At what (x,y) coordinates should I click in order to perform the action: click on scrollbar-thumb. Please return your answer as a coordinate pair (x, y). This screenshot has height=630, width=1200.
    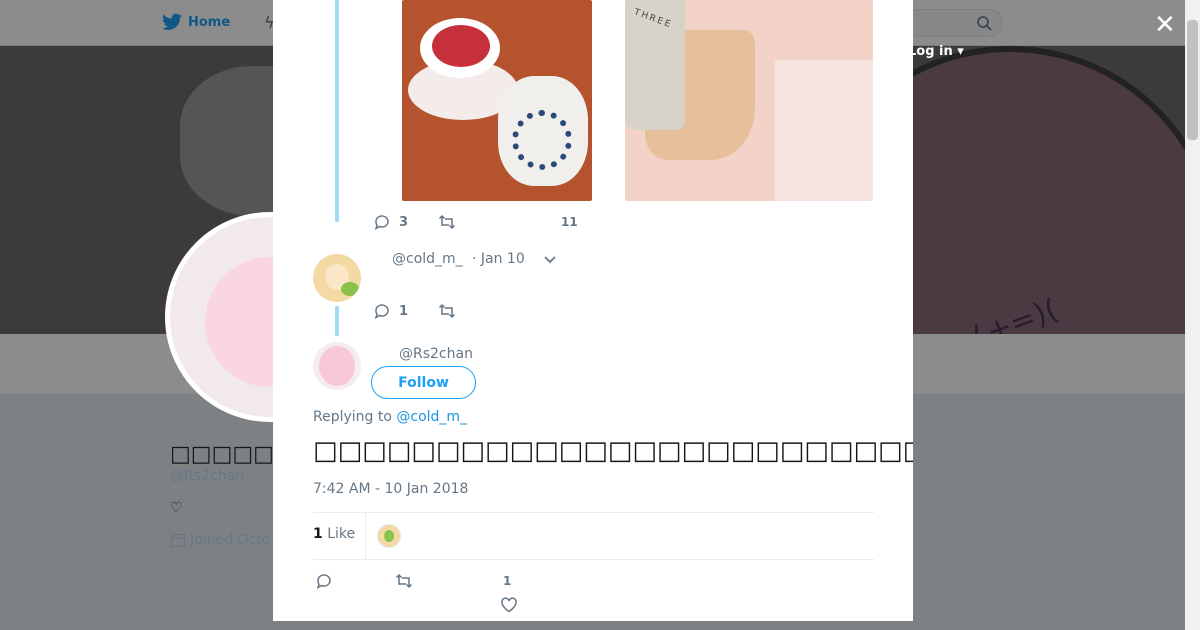
    Looking at the image, I should click on (1192, 80).